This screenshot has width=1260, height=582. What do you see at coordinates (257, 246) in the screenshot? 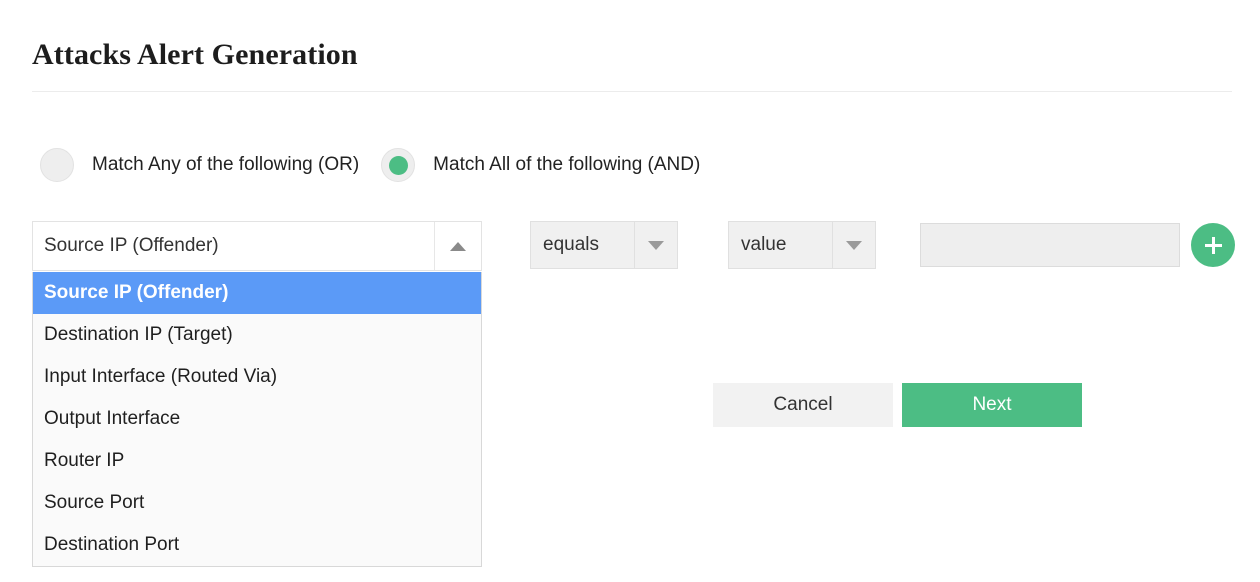
I see `field-select: Source IP (Offender)` at bounding box center [257, 246].